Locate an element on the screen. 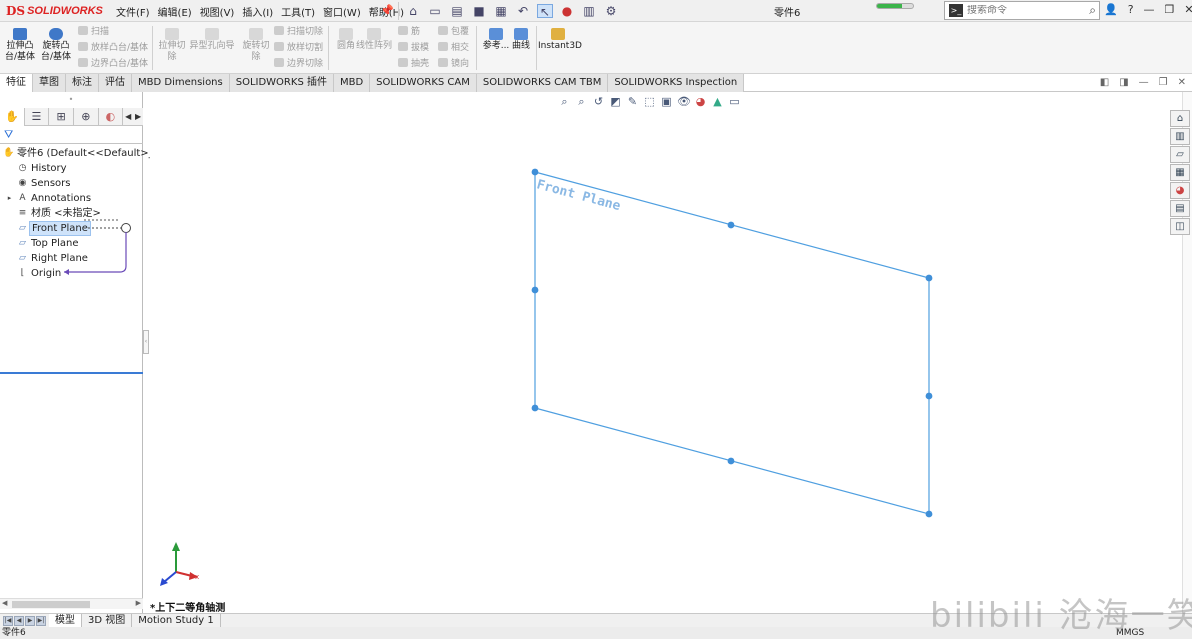 This screenshot has width=1192, height=639. tree-root-part: ✋ 零件6 (Default<<Default>_D is located at coordinates (80, 153).